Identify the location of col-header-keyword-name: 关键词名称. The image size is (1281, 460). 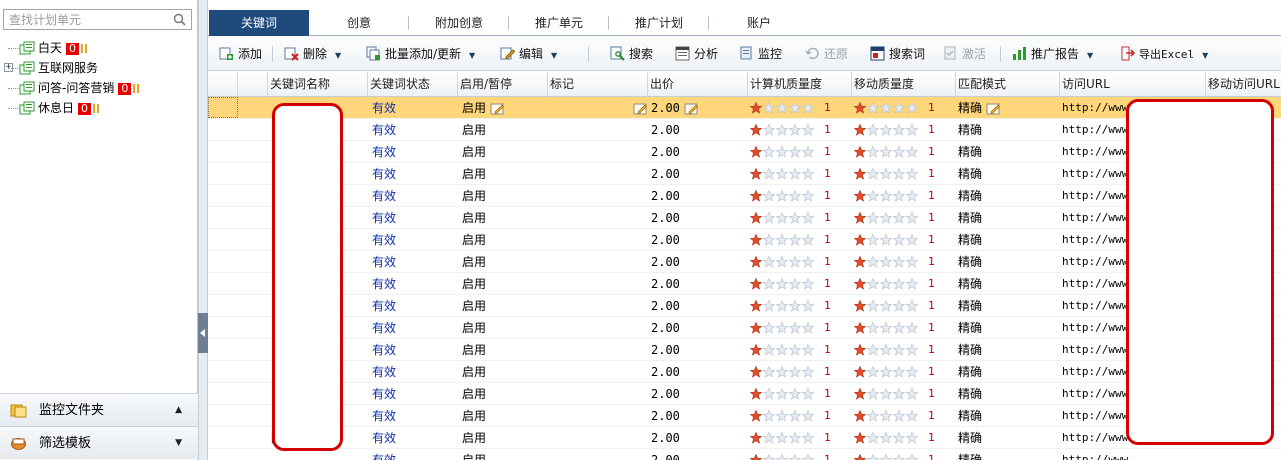
(318, 84).